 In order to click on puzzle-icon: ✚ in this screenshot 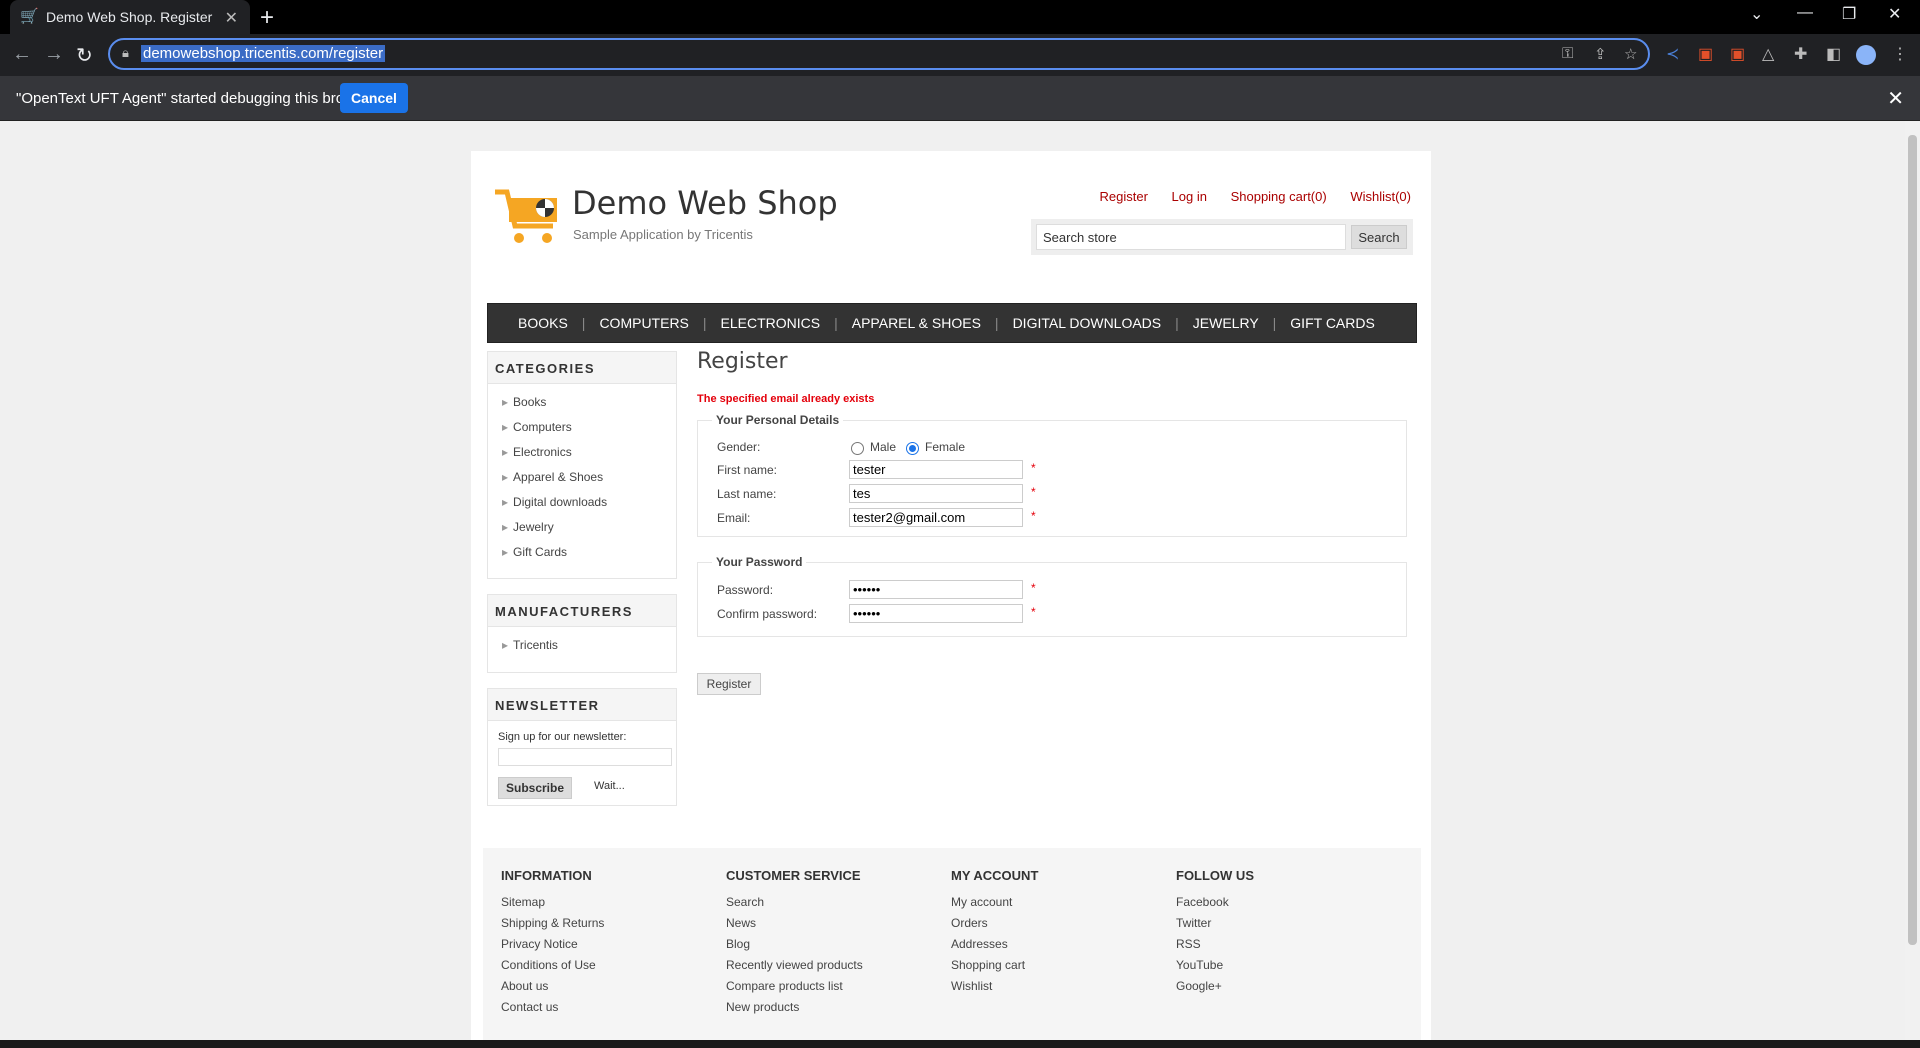, I will do `click(1800, 54)`.